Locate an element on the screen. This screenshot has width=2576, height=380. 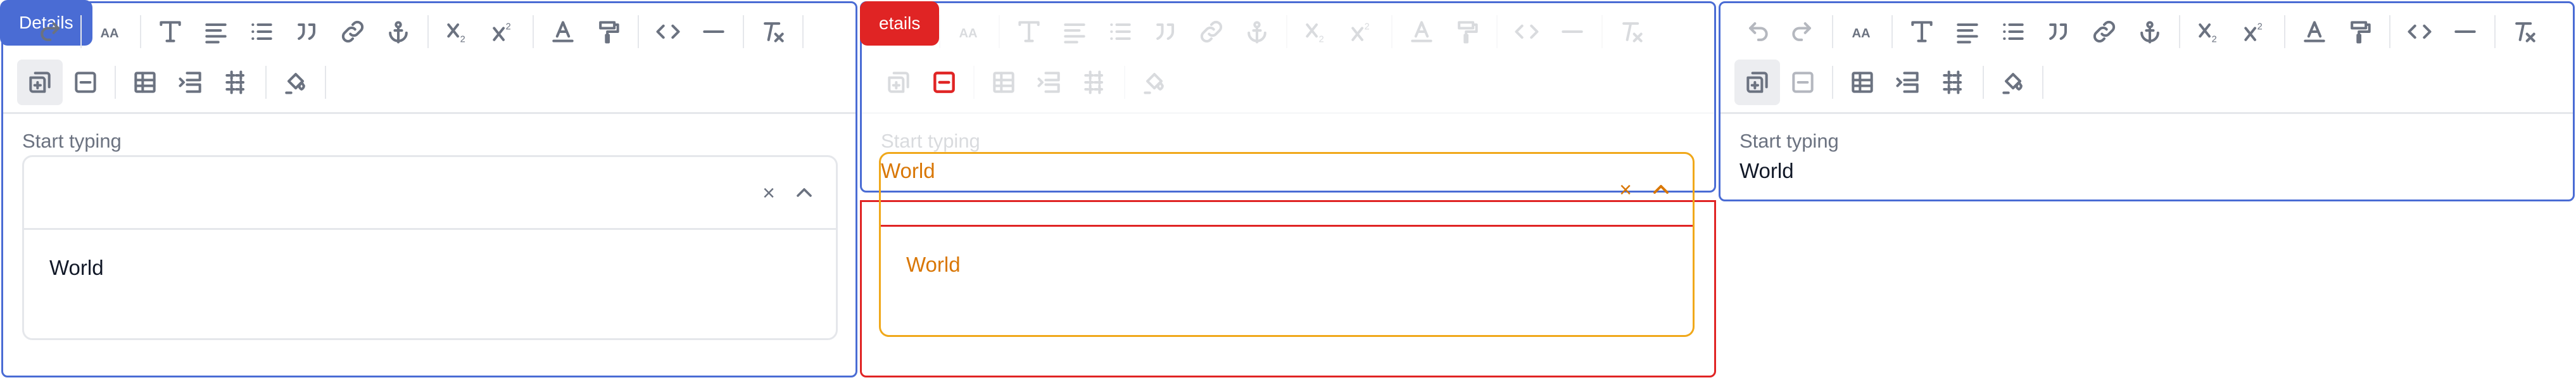
undo-icon is located at coordinates (1757, 31).